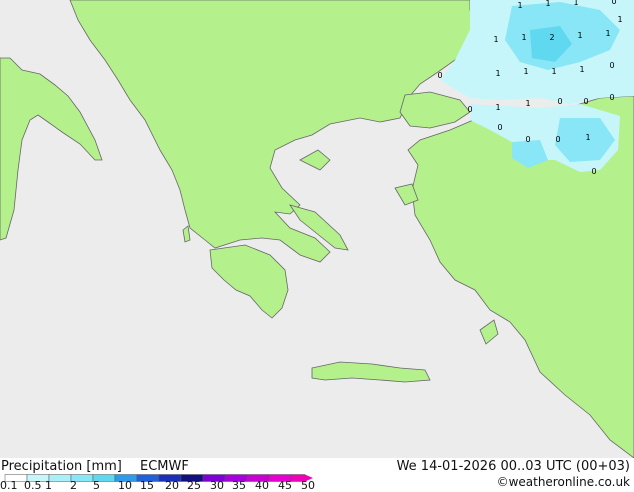 The width and height of the screenshot is (634, 492). Describe the element at coordinates (194, 485) in the screenshot. I see `legend-tick: 25` at that location.